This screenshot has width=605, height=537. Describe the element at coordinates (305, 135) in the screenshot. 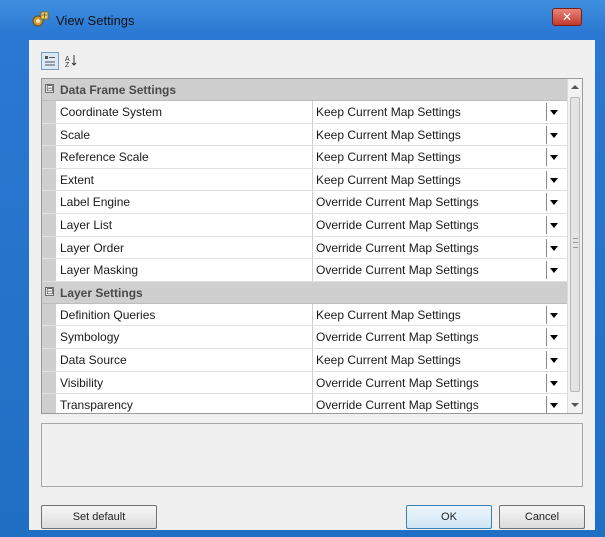

I see `property-row: Scale Keep Current Map Settings` at that location.